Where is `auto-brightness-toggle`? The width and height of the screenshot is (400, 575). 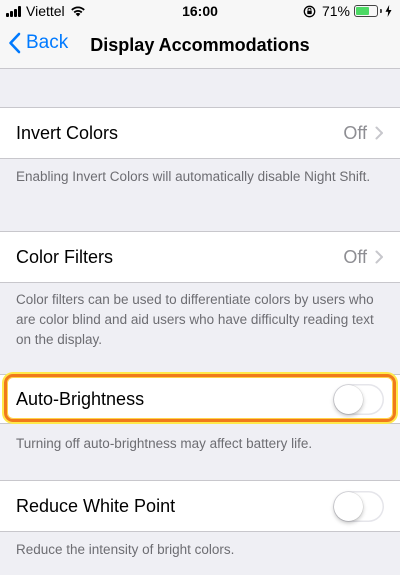
auto-brightness-toggle is located at coordinates (358, 399).